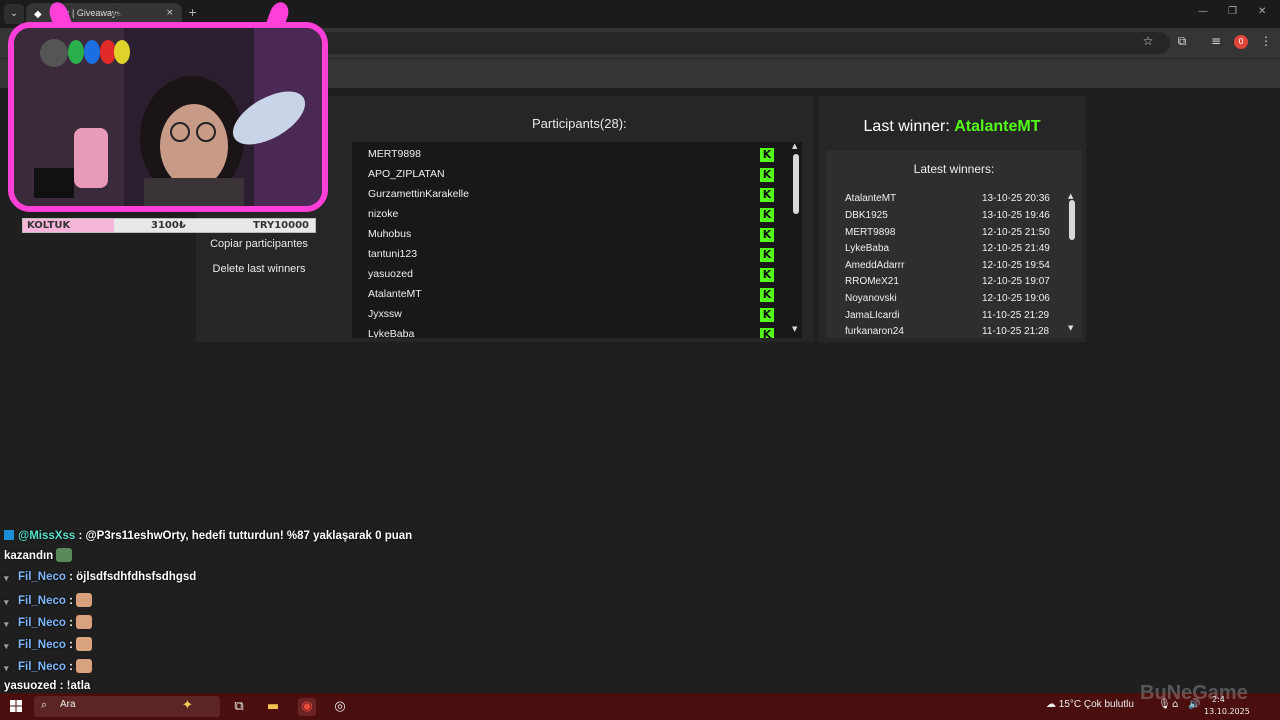 This screenshot has height=720, width=1280. Describe the element at coordinates (340, 707) in the screenshot. I see `app-icon: ◎` at that location.